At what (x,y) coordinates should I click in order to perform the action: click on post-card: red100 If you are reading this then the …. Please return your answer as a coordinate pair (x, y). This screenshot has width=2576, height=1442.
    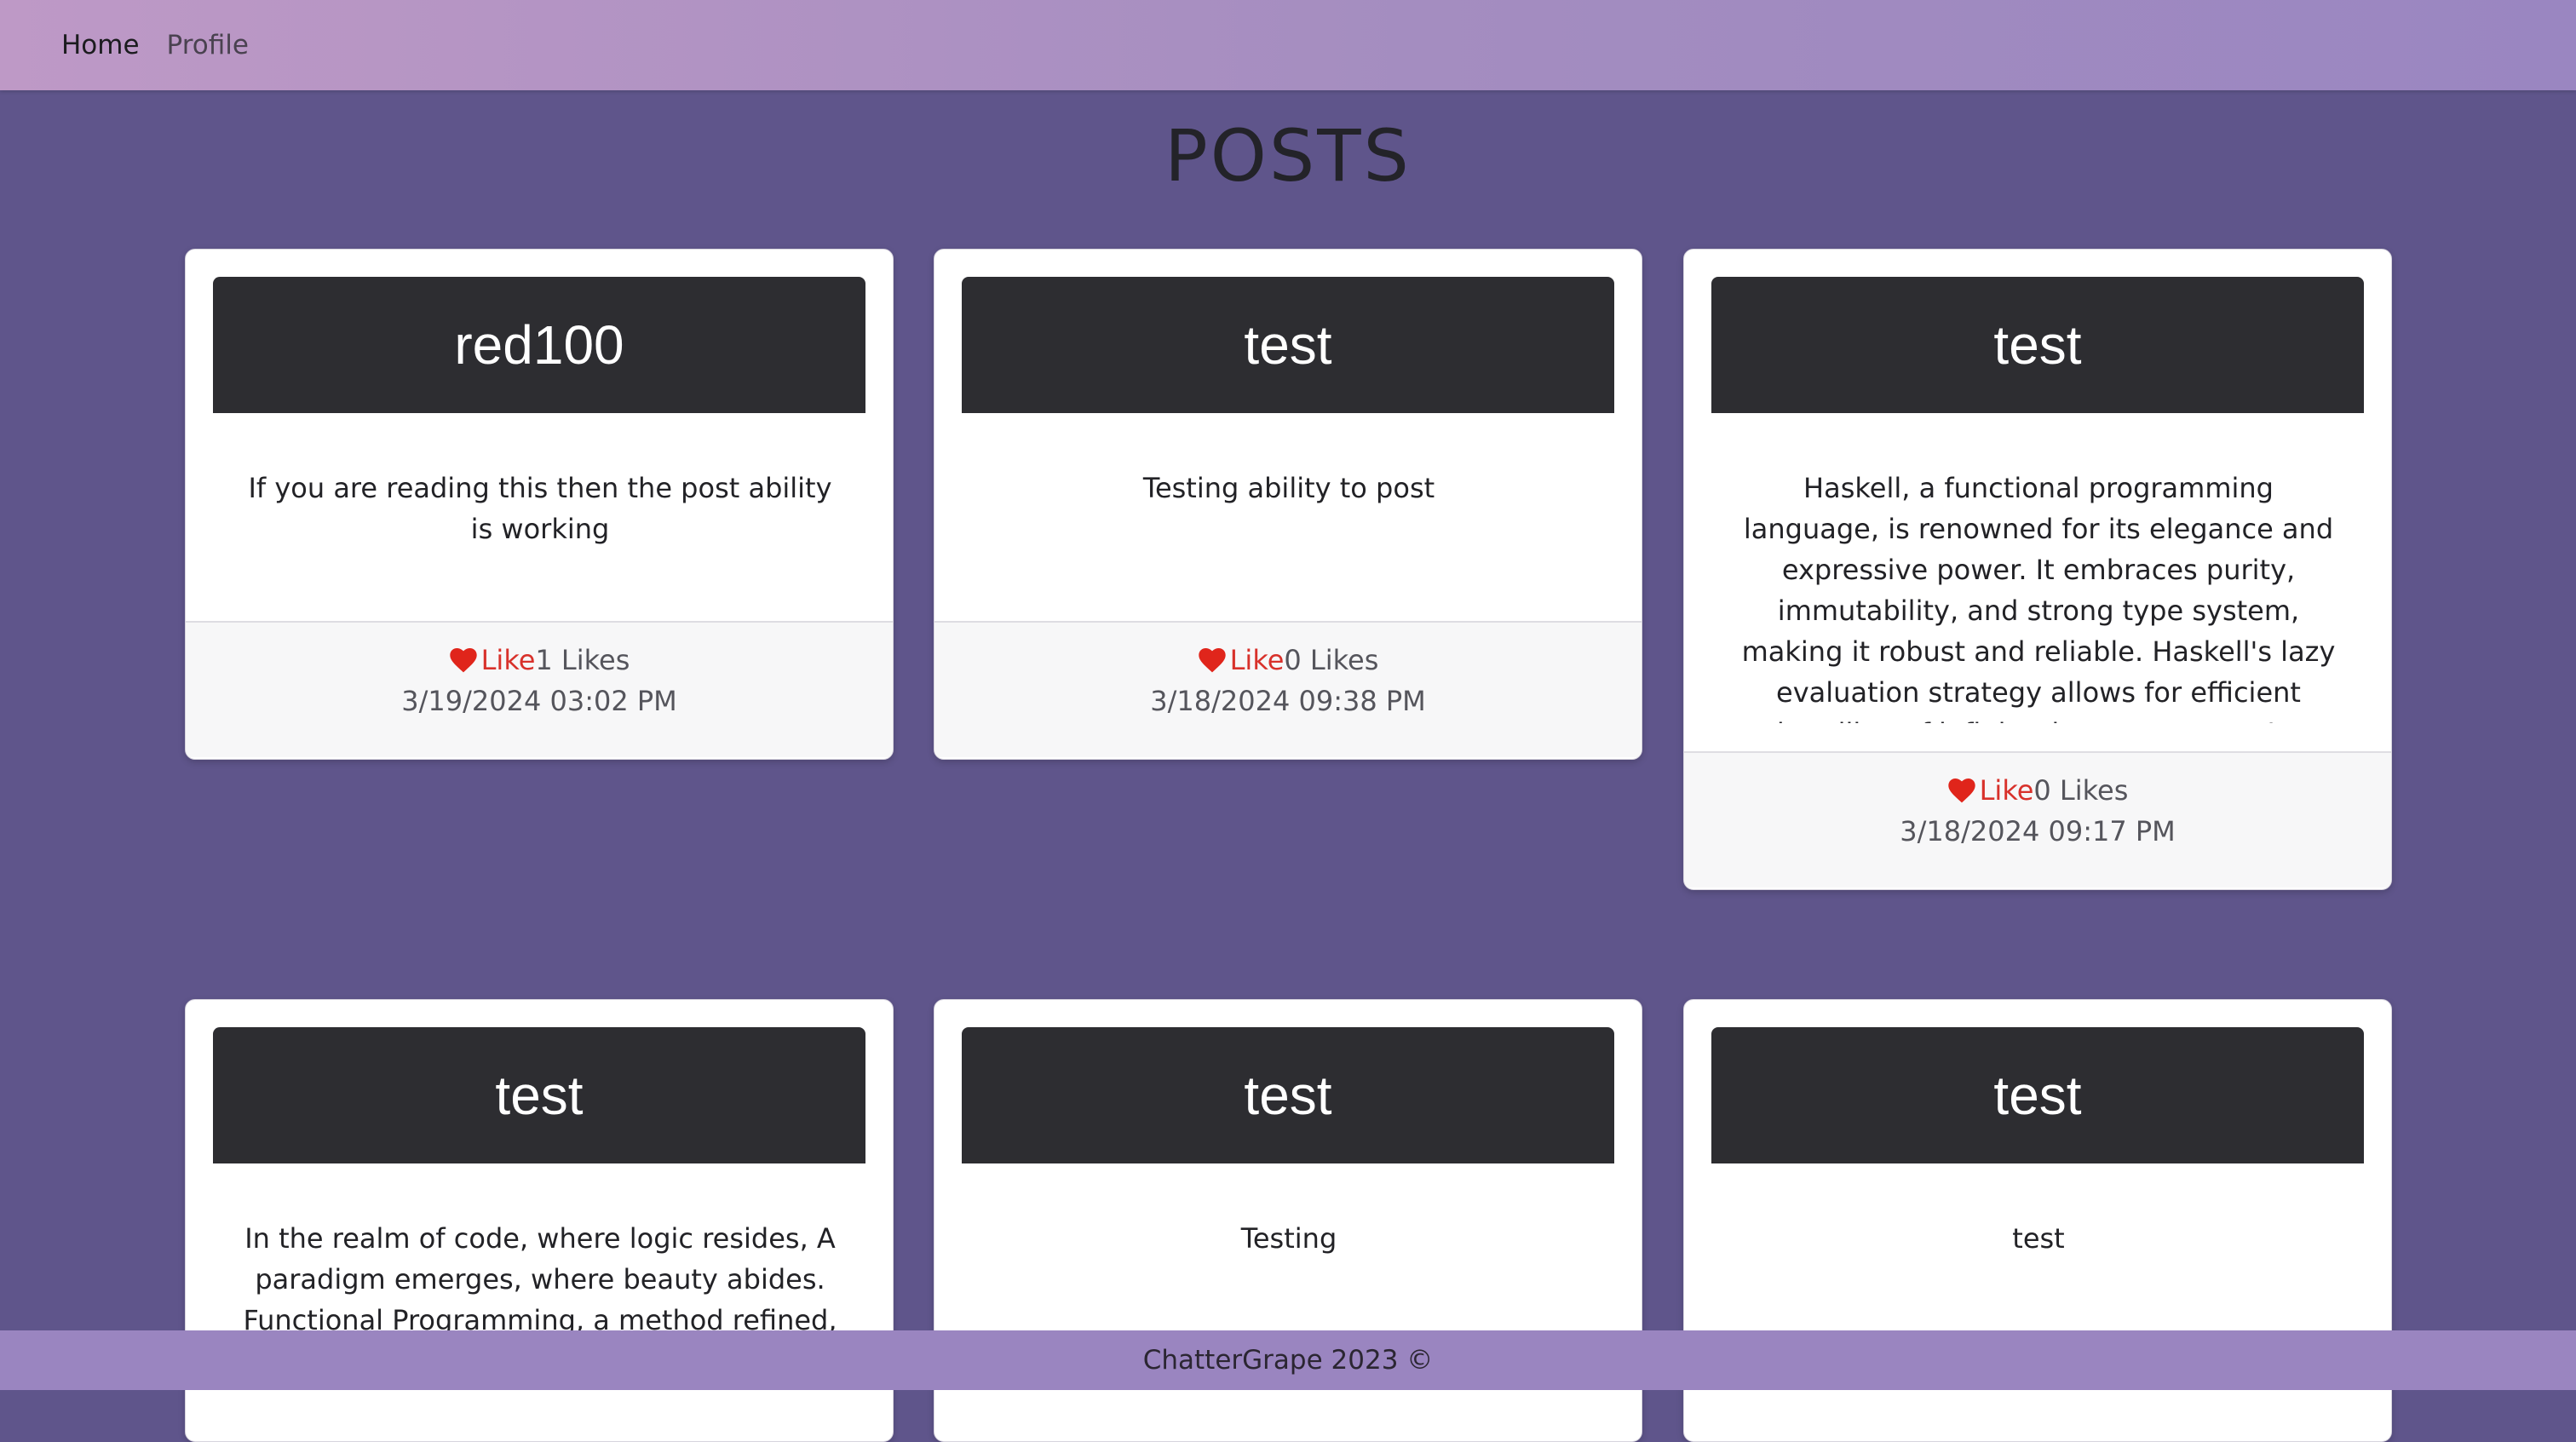
    Looking at the image, I should click on (539, 504).